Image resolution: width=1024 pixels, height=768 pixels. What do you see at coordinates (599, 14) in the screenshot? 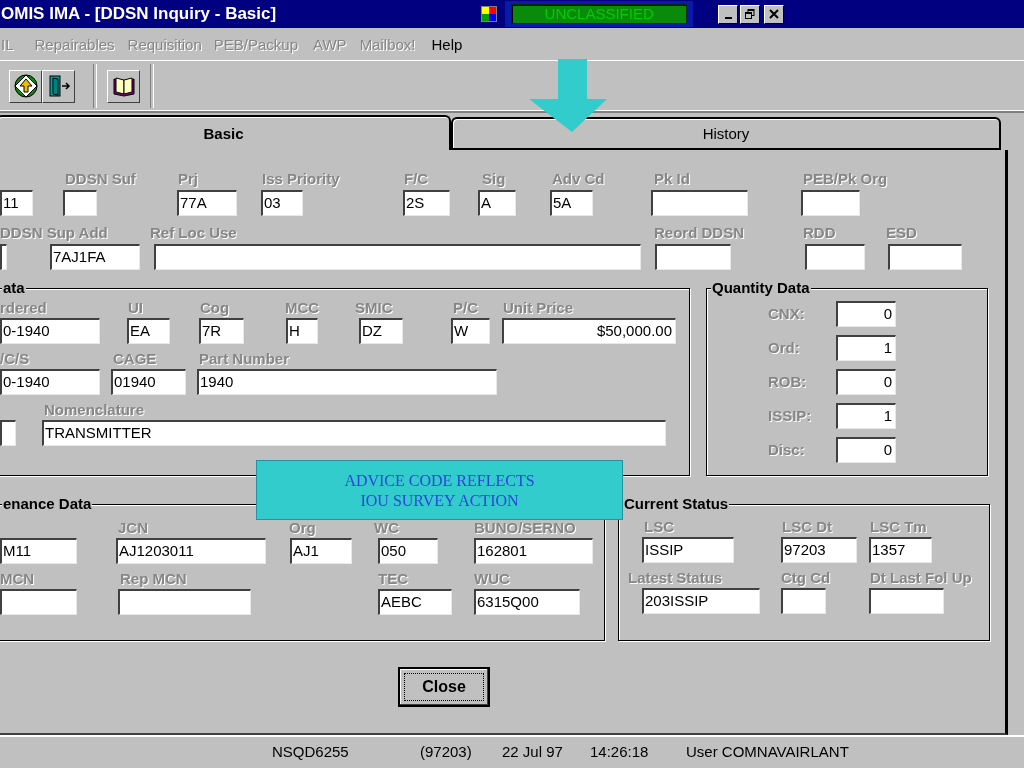
I see `classification-label: UNCLASSIFIED` at bounding box center [599, 14].